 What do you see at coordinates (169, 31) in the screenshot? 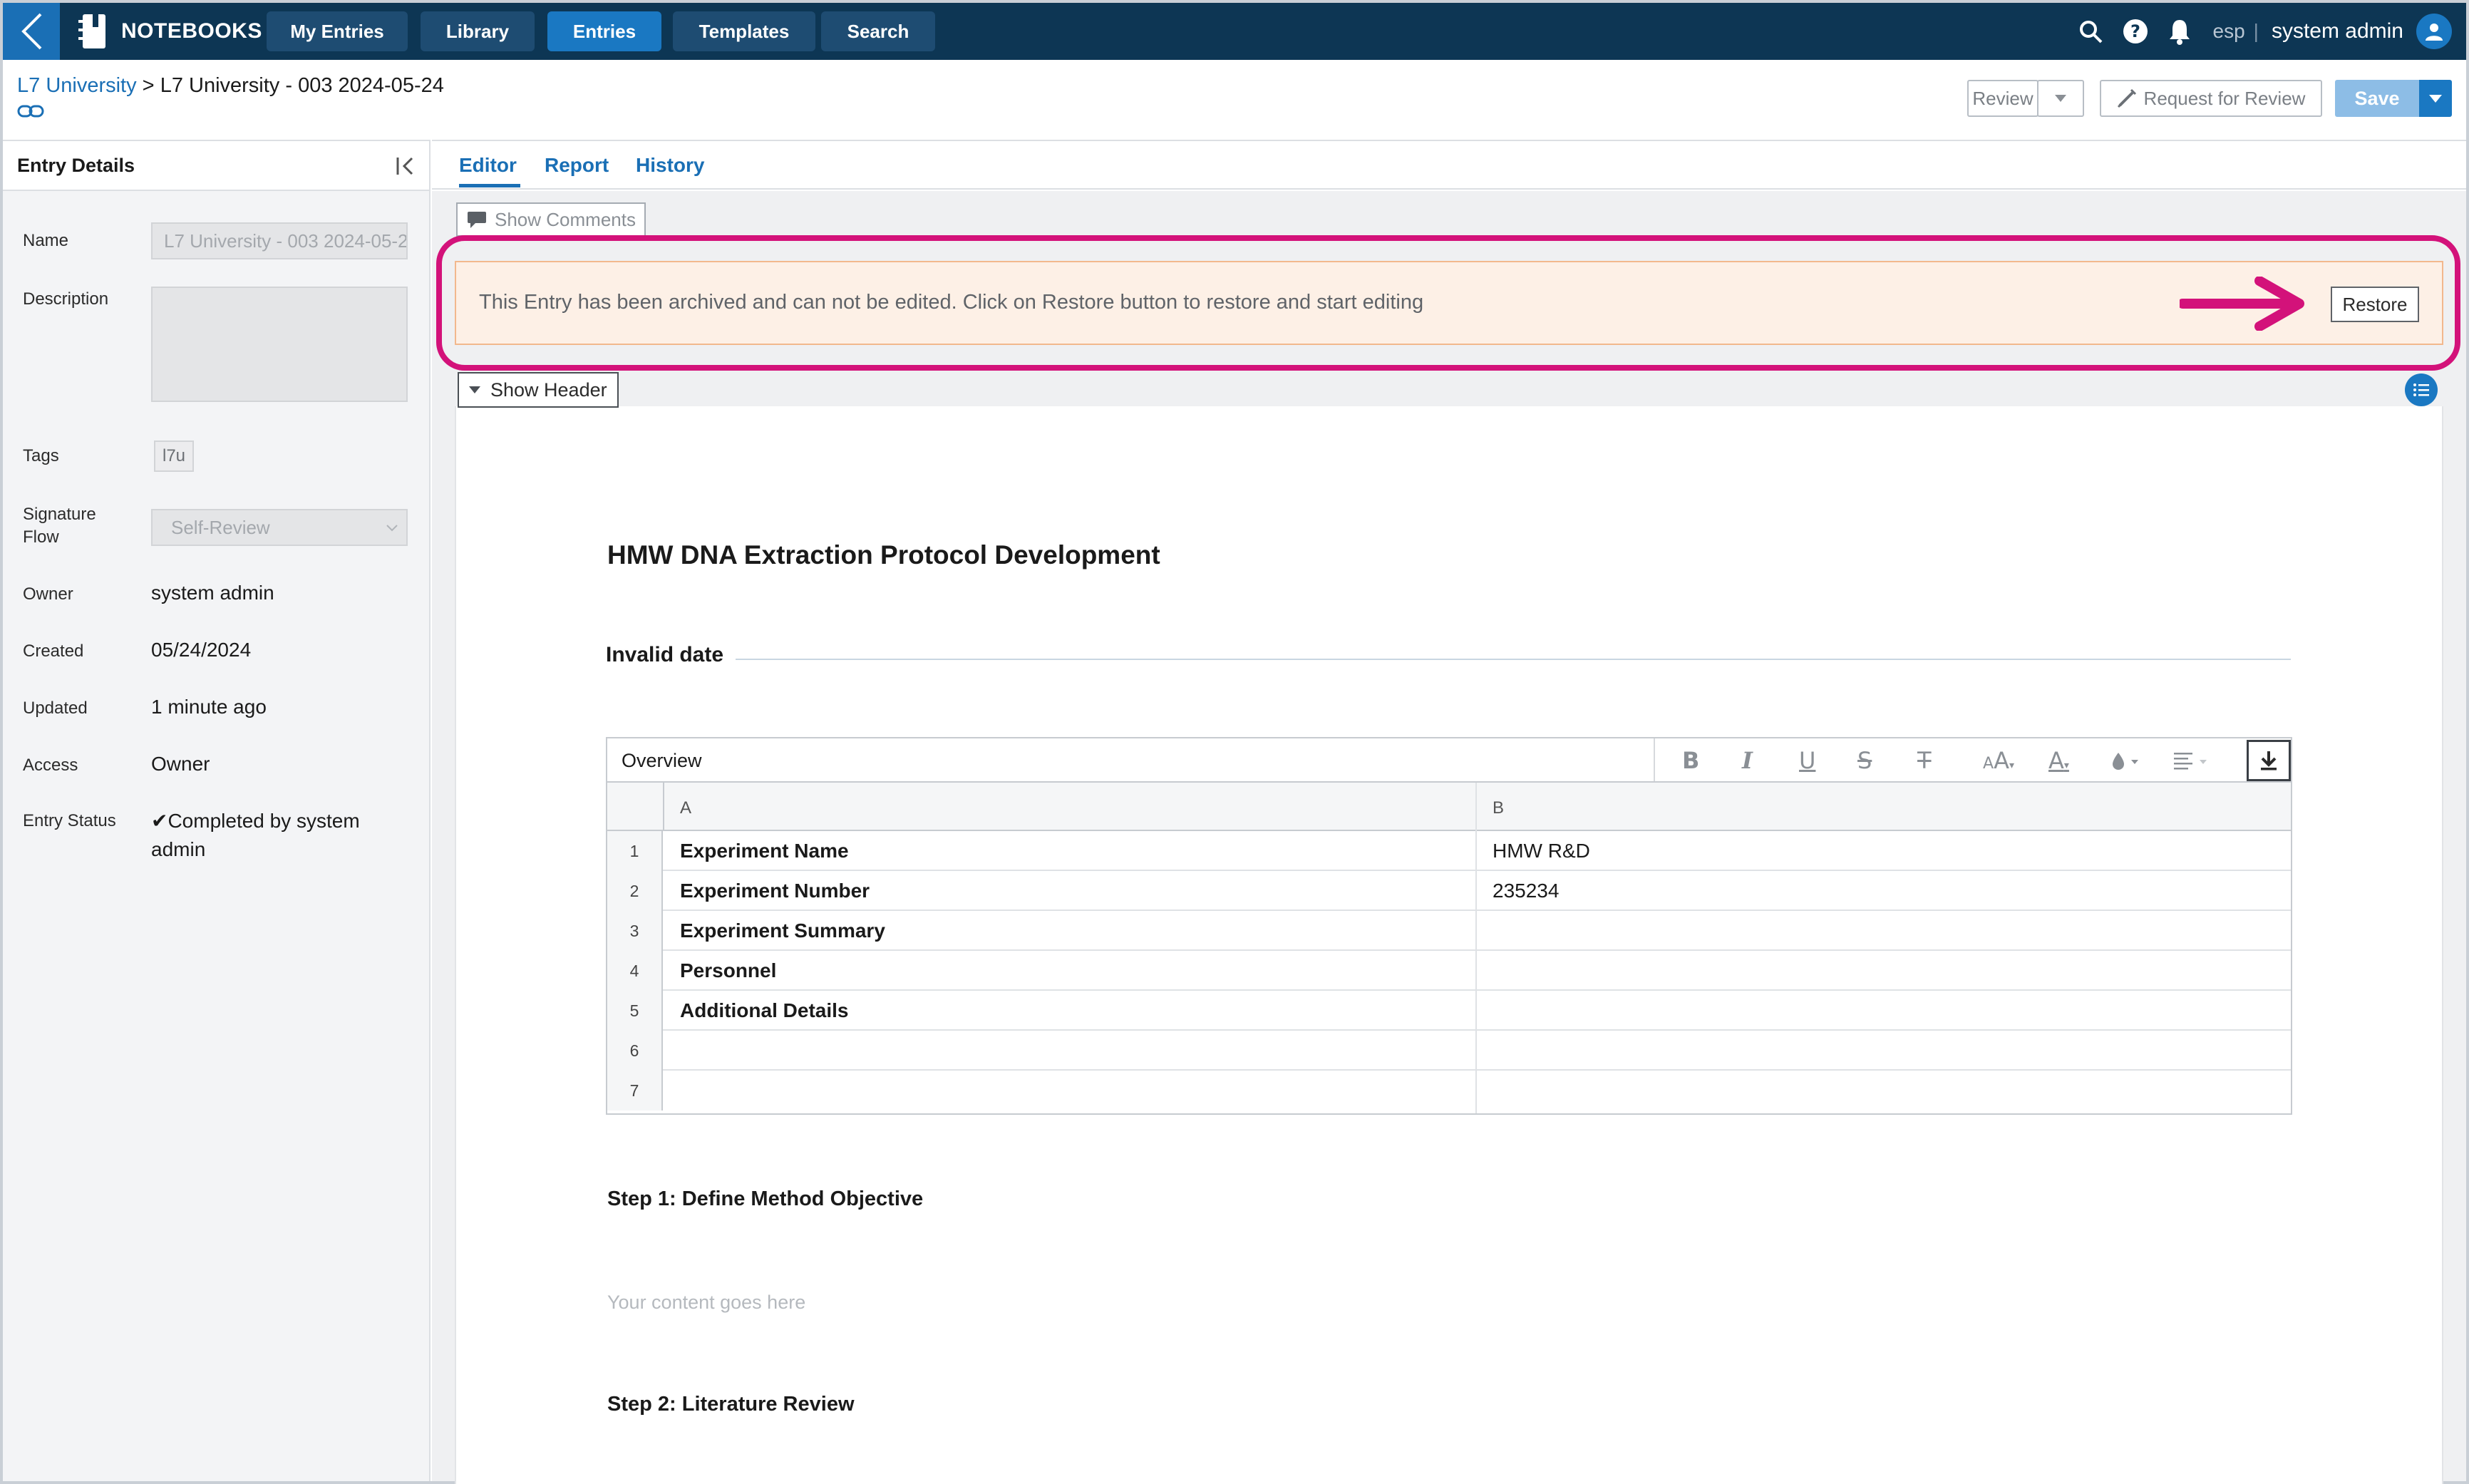
I see `brand: NOTEBOOKS` at bounding box center [169, 31].